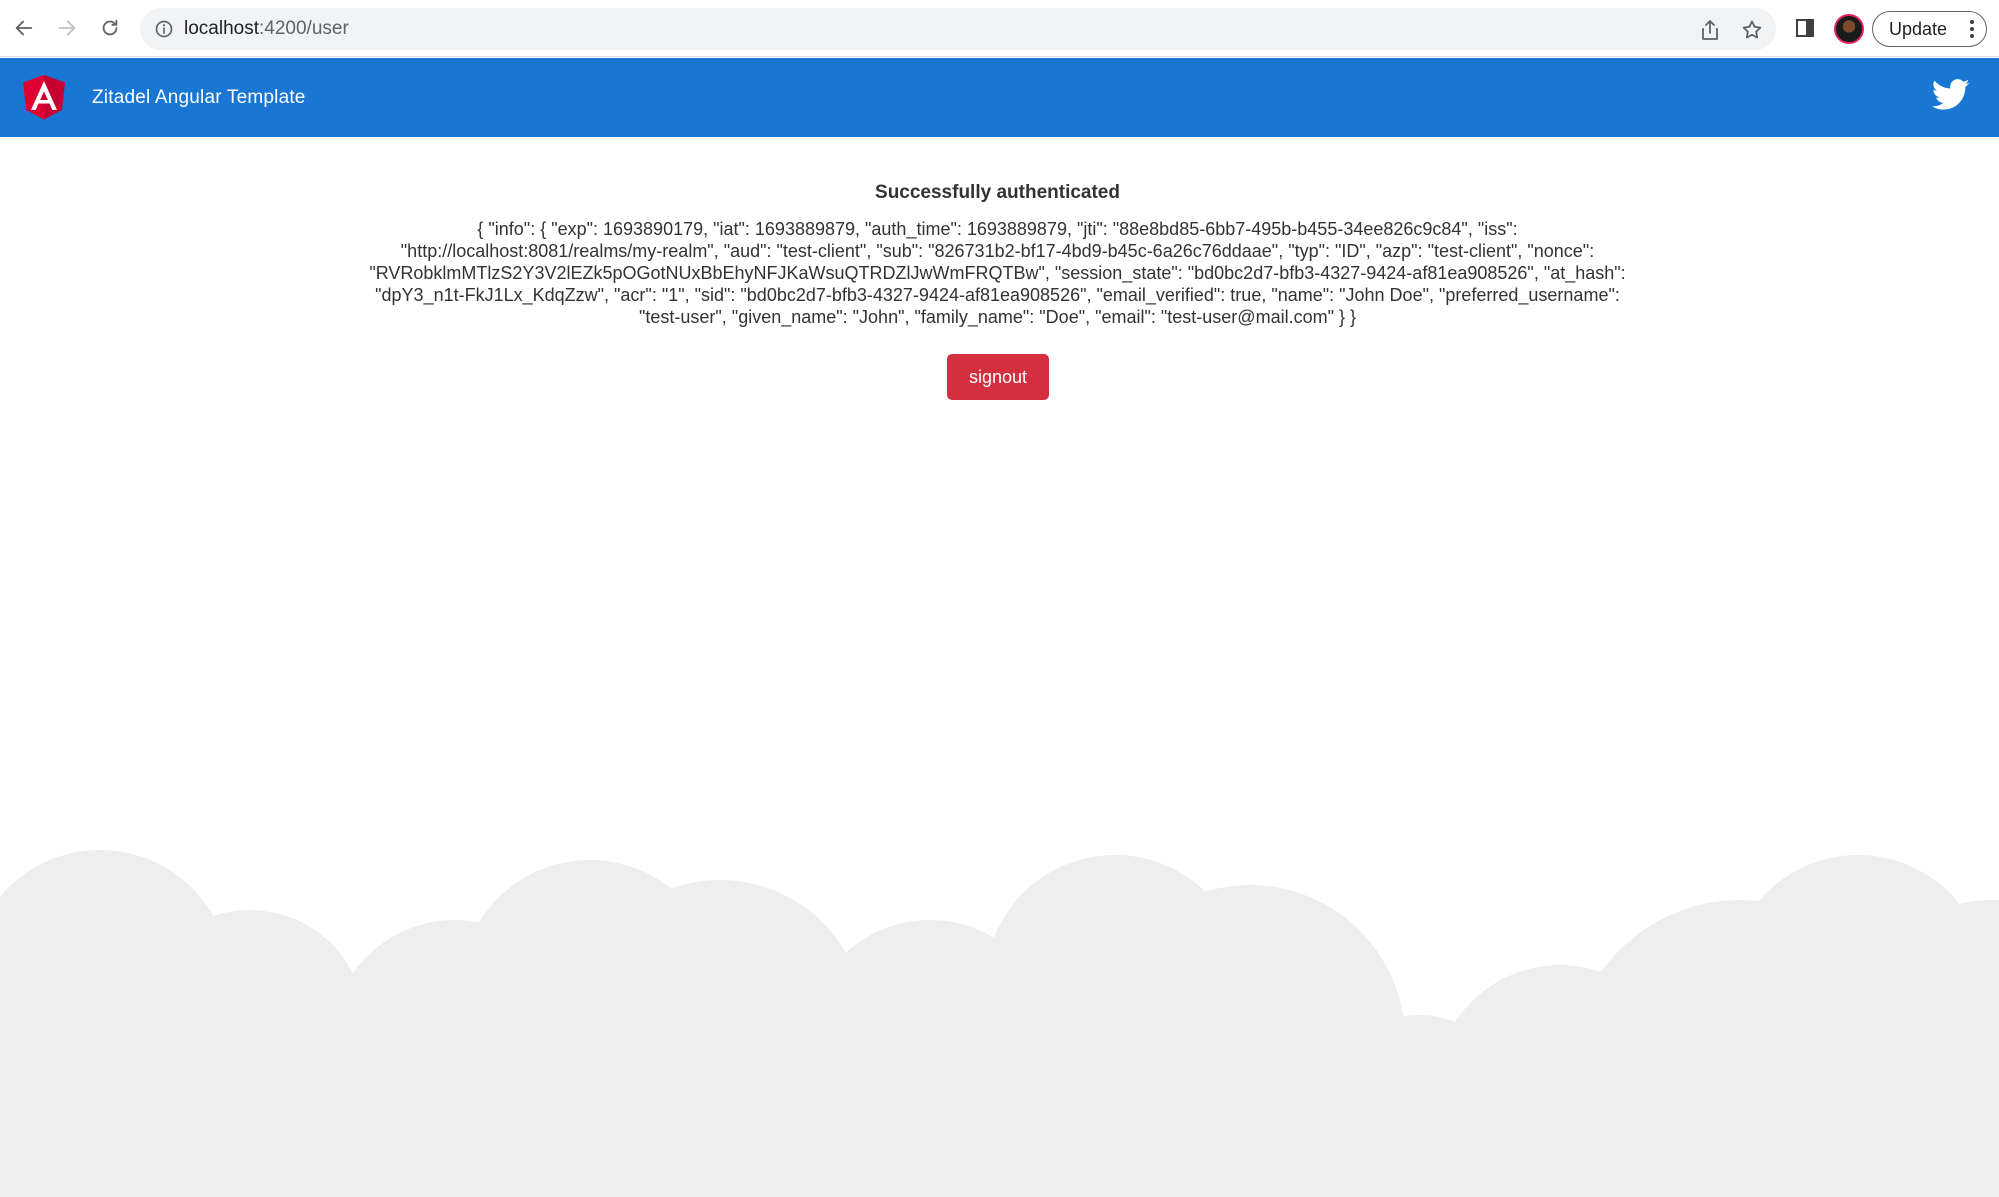 The image size is (1999, 1197). Describe the element at coordinates (1951, 95) in the screenshot. I see `twitter-icon` at that location.